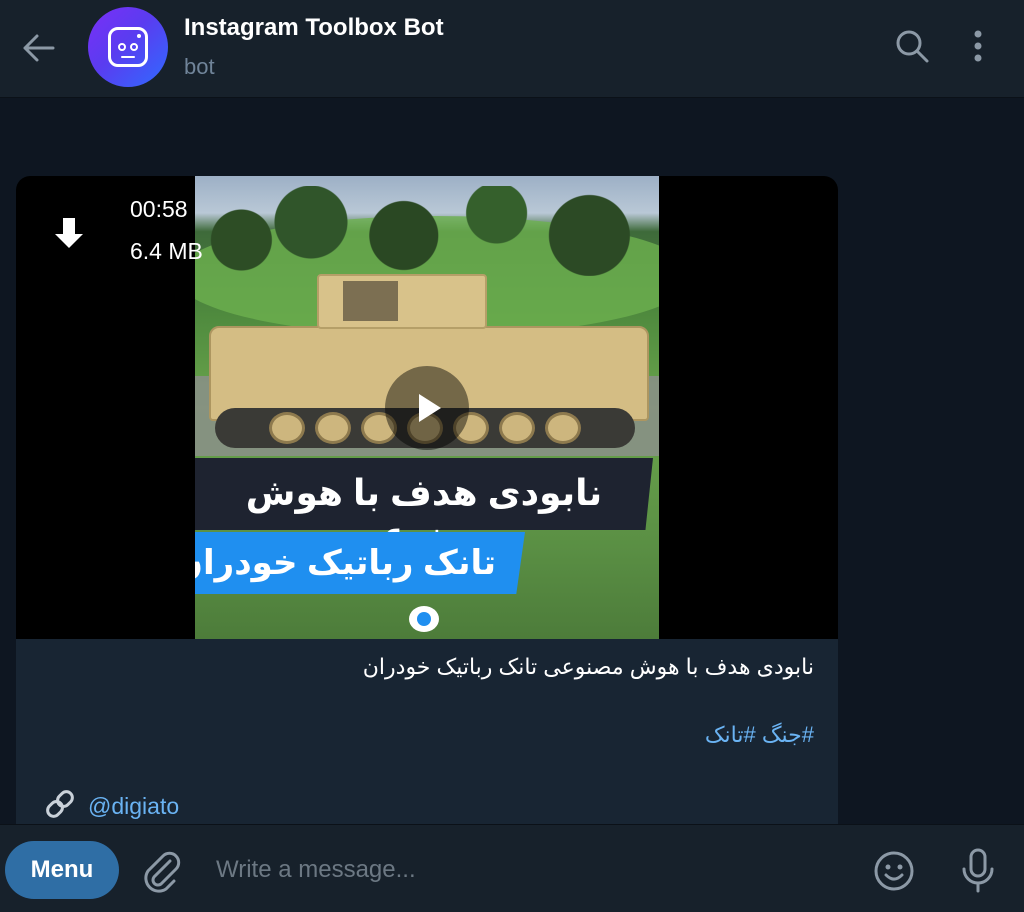  Describe the element at coordinates (162, 871) in the screenshot. I see `paperclip-icon` at that location.